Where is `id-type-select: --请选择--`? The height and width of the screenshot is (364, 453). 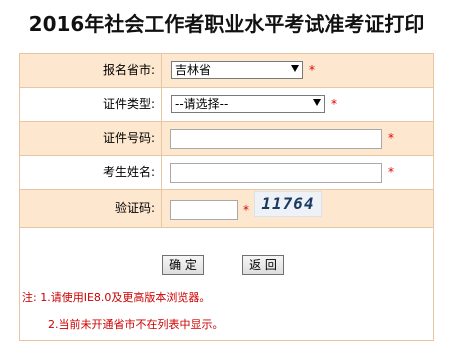 id-type-select: --请选择-- is located at coordinates (248, 104).